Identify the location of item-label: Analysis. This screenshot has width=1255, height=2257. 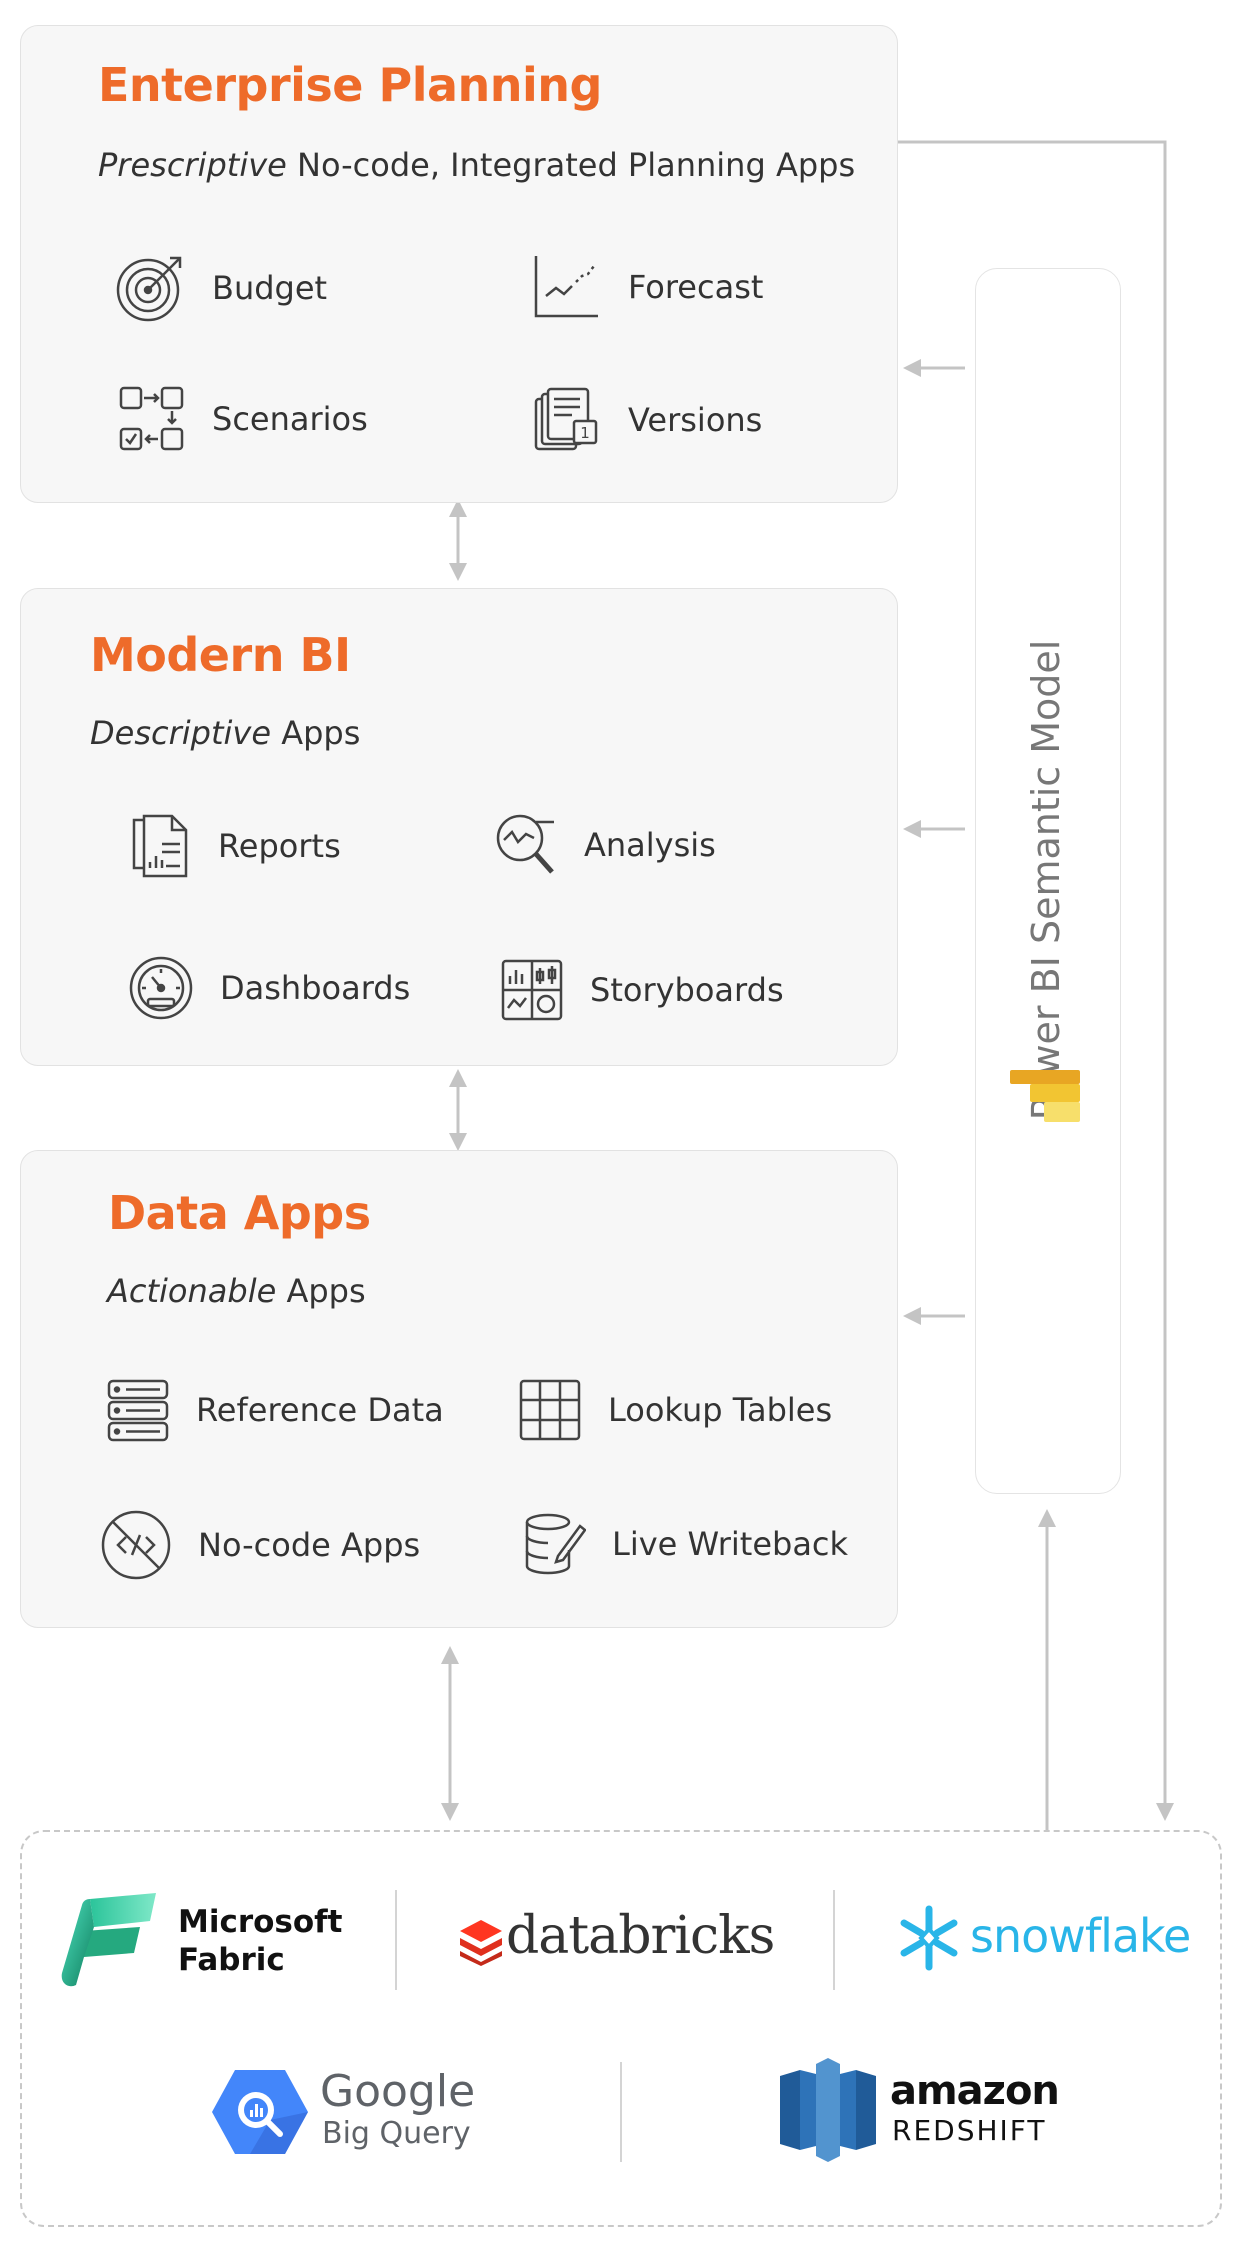
(650, 845).